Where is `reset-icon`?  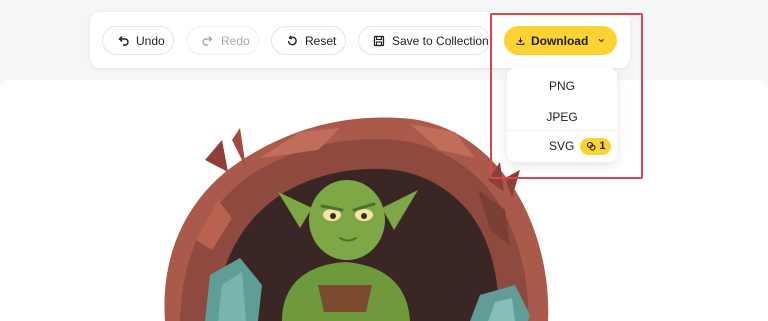
reset-icon is located at coordinates (292, 40).